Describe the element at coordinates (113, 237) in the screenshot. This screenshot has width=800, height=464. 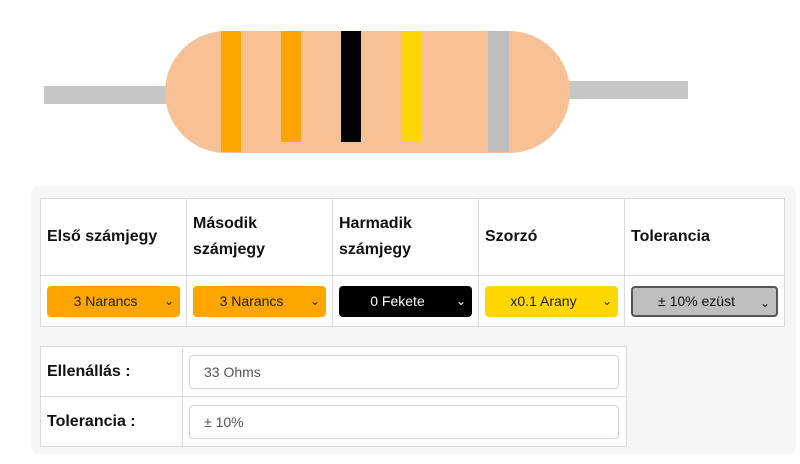
I see `header-first-digit: Első számjegy` at that location.